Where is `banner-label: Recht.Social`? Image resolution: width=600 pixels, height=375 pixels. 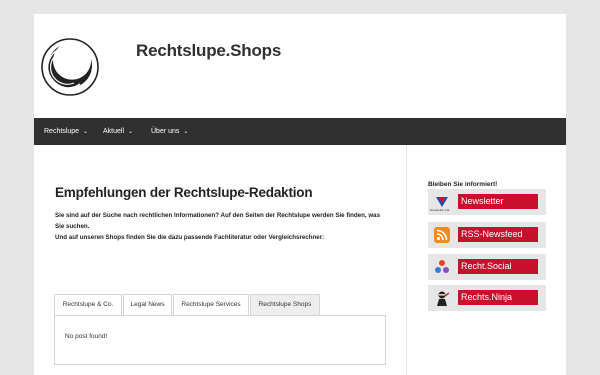
banner-label: Recht.Social is located at coordinates (498, 266).